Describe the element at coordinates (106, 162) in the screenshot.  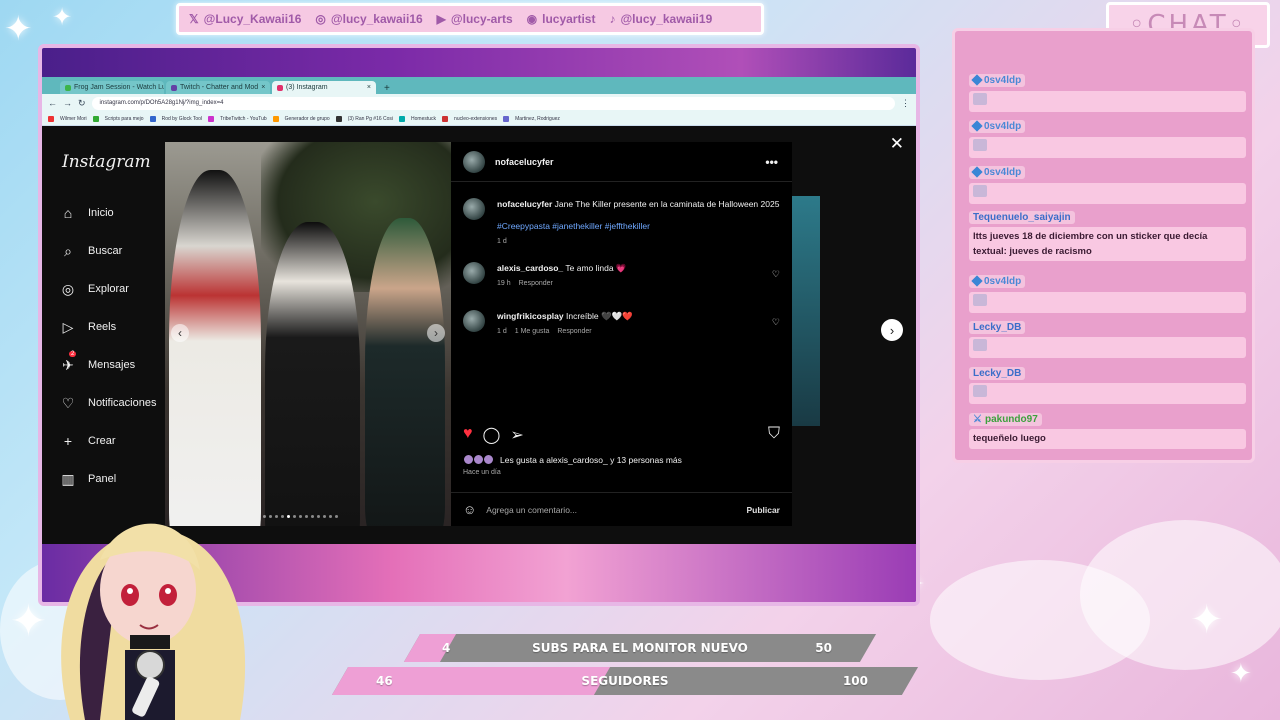
I see `instagram-logo: Instagram` at that location.